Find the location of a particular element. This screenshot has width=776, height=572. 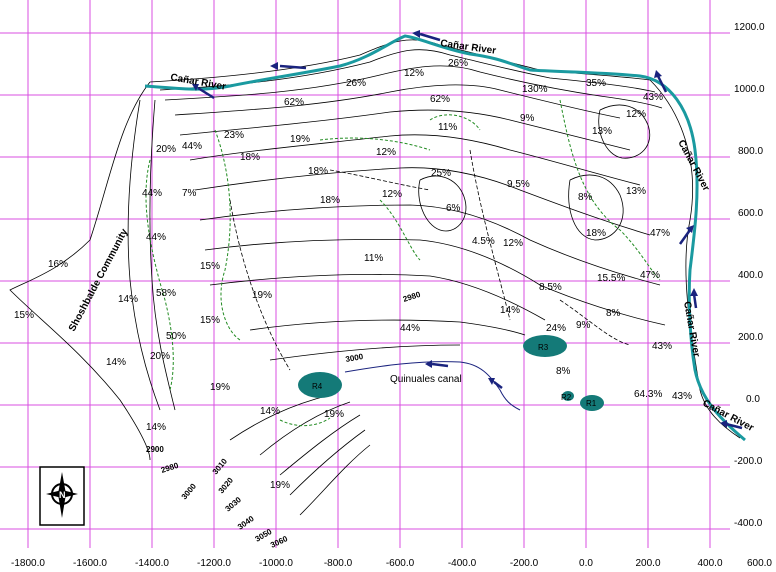

slope-label: 25% is located at coordinates (441, 173).